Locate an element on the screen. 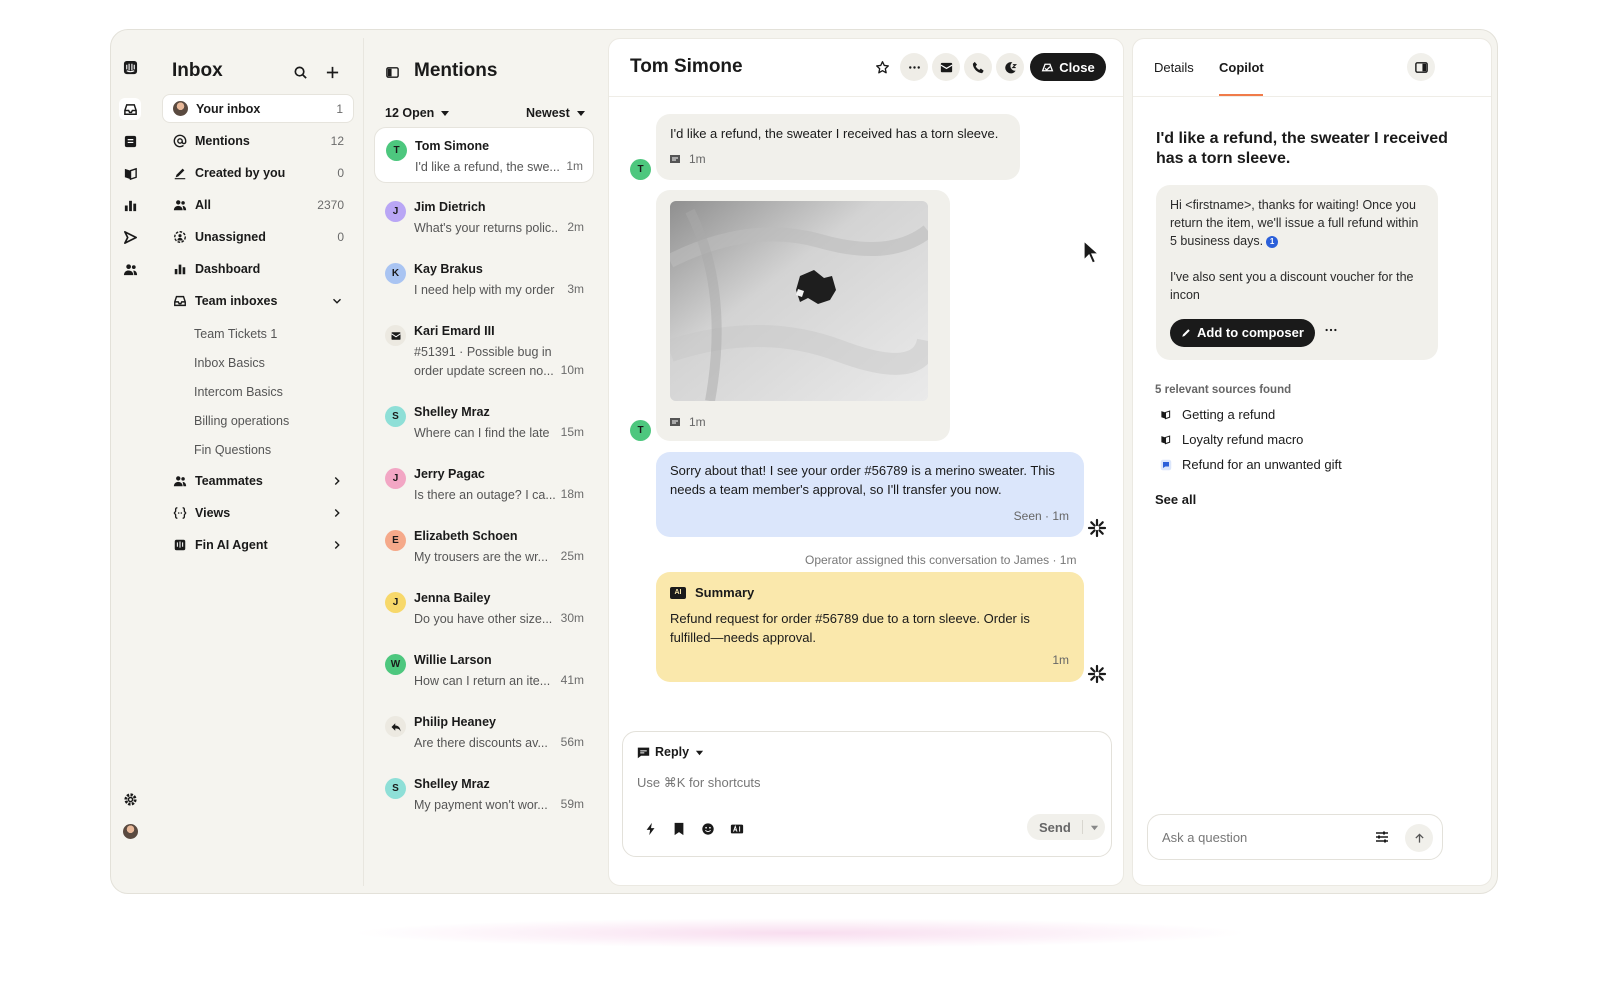  nav-item-label: Dashboard is located at coordinates (228, 268).